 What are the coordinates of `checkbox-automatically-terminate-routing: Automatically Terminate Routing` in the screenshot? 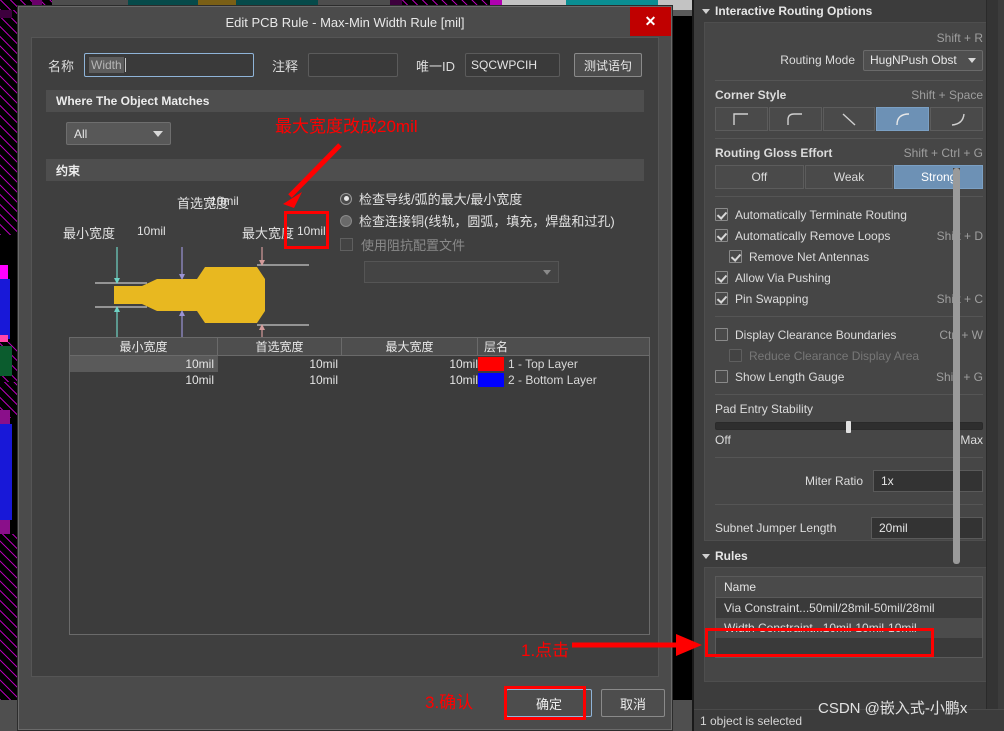 It's located at (849, 214).